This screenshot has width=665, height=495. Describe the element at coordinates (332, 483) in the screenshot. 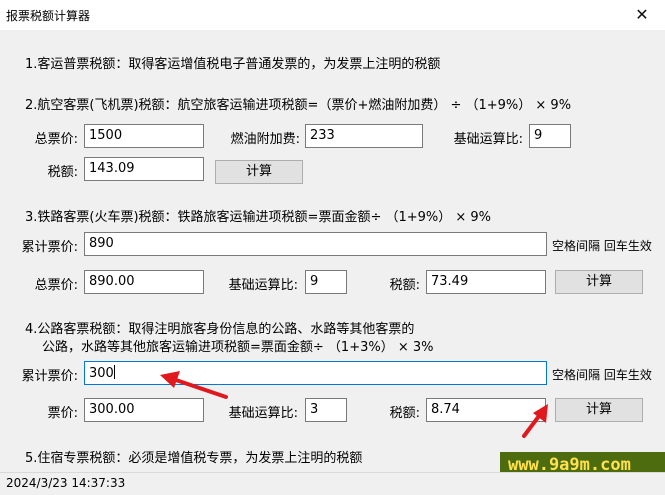

I see `status-bar: 2024/3/23 14:37:33` at that location.